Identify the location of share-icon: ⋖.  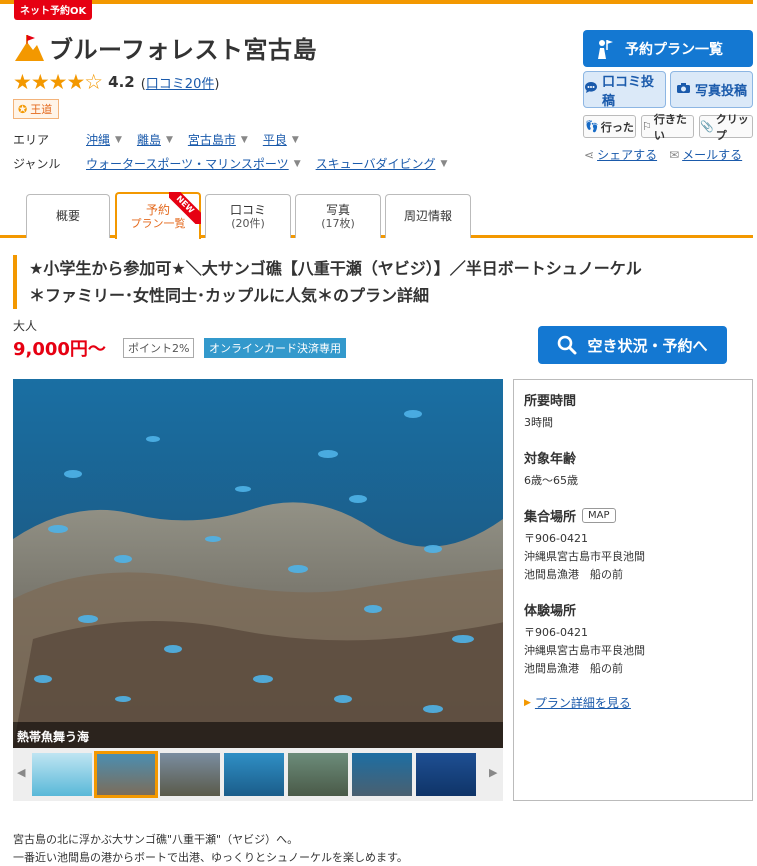
(589, 154).